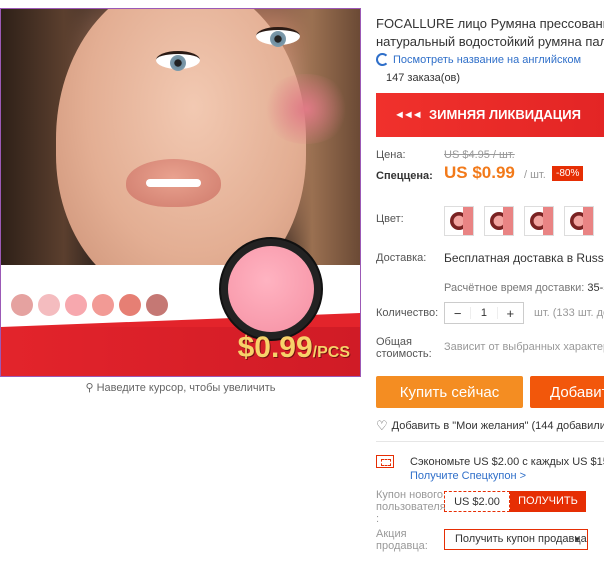 Image resolution: width=604 pixels, height=568 pixels. Describe the element at coordinates (402, 546) in the screenshot. I see `seller-promo-label-line-2: продавца:` at that location.